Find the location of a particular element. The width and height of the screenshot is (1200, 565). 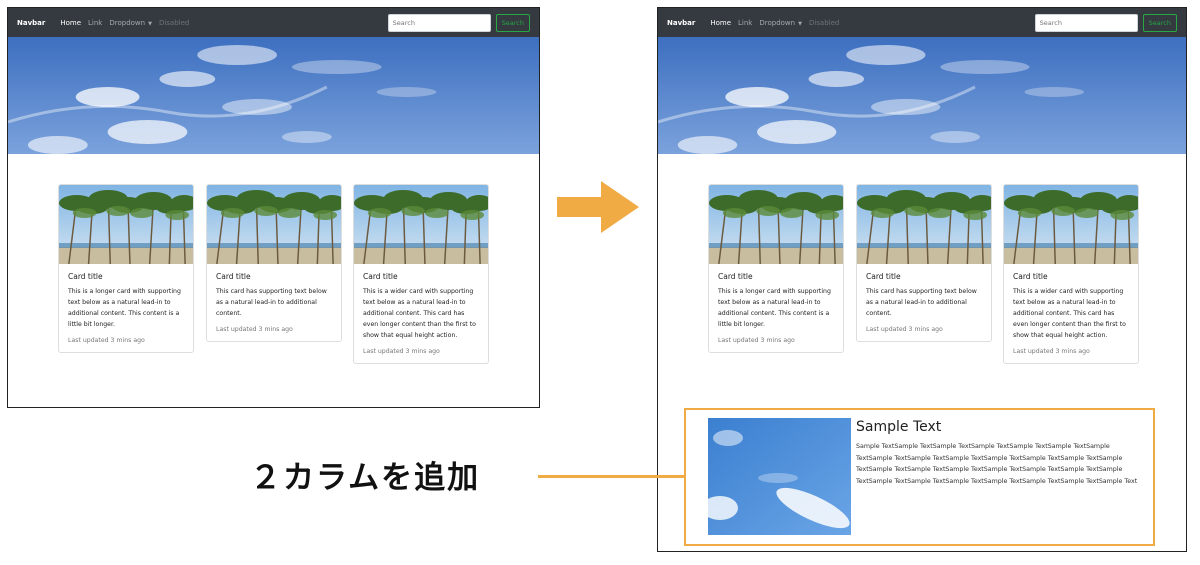

two-column-heading: Sample Text is located at coordinates (899, 427).